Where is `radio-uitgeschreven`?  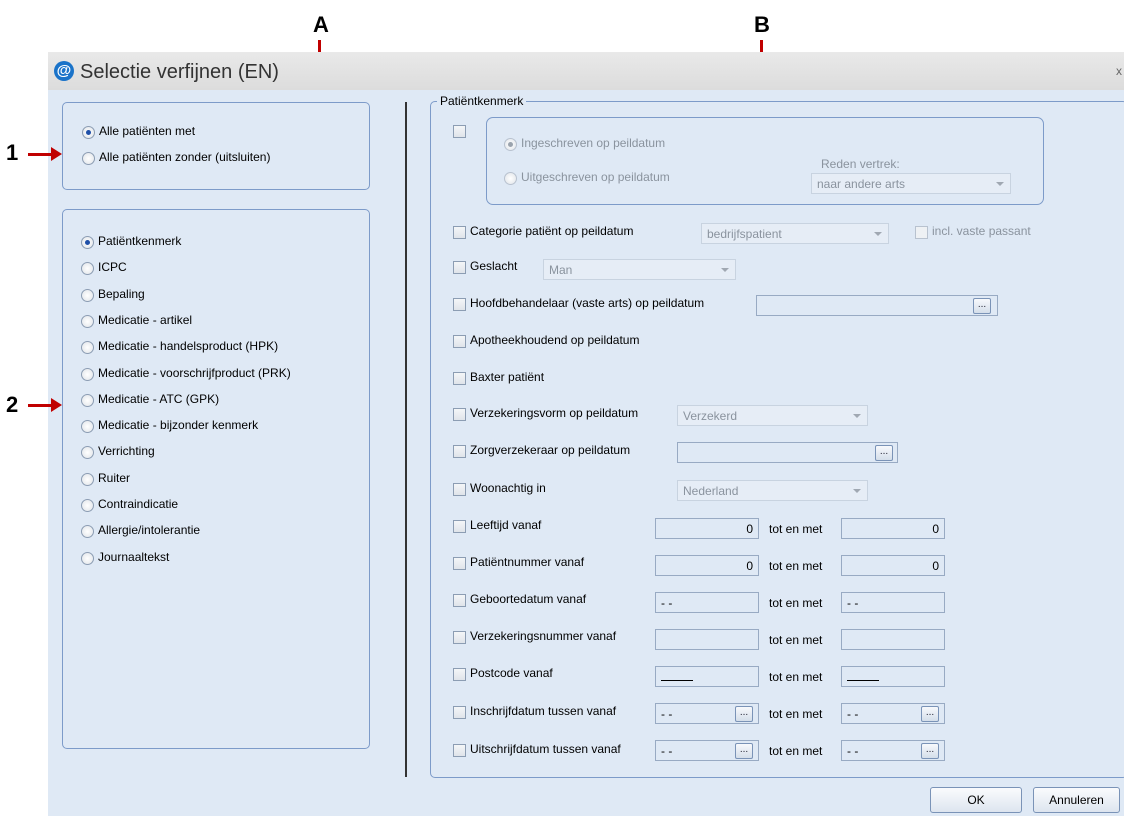 radio-uitgeschreven is located at coordinates (510, 178).